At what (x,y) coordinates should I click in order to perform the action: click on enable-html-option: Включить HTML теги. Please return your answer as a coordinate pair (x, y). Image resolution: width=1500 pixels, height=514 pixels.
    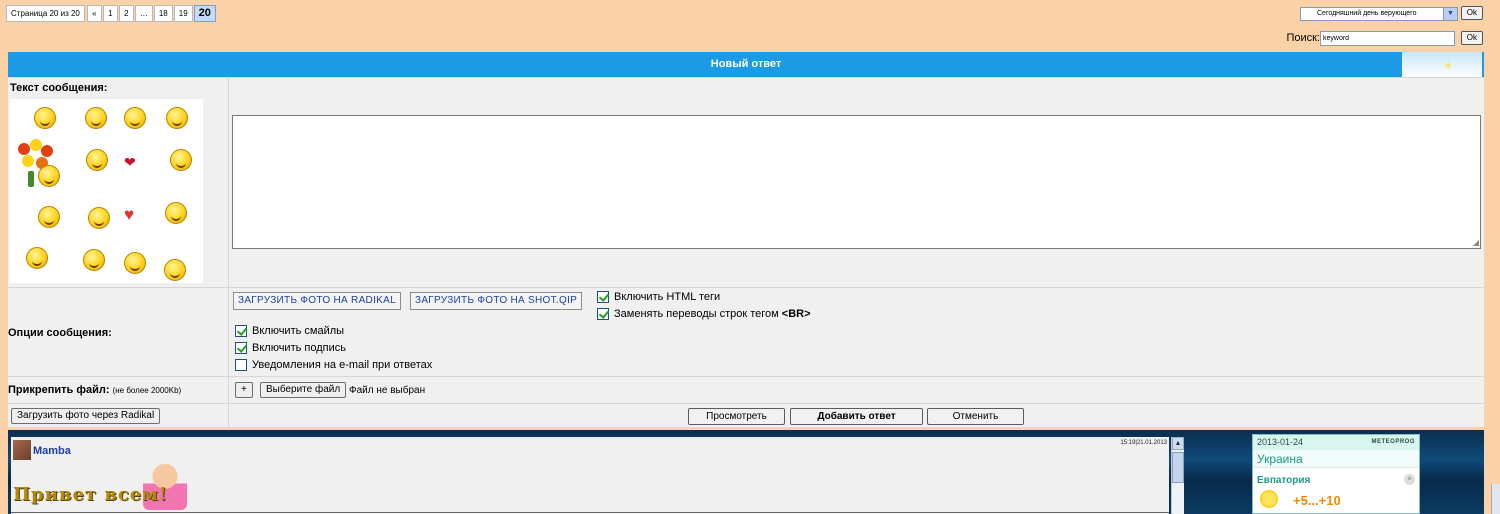
    Looking at the image, I should click on (658, 297).